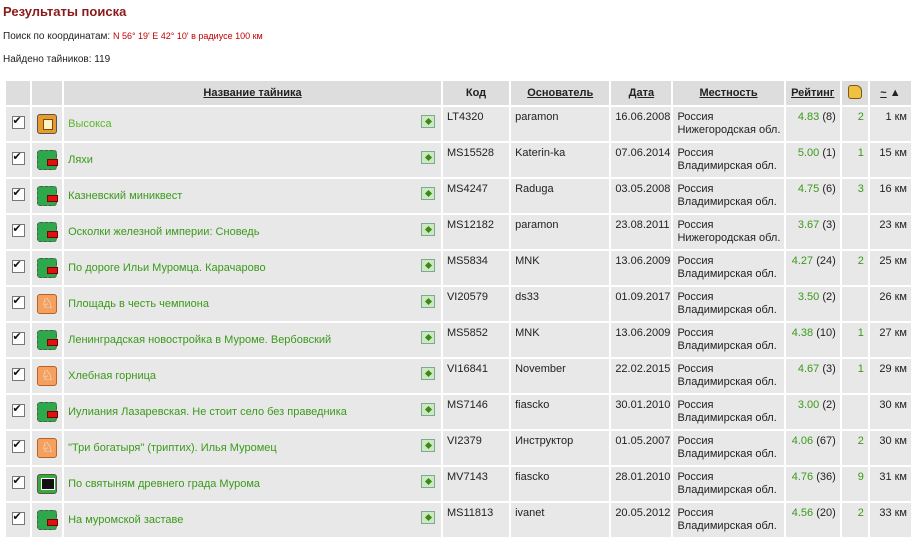 Image resolution: width=921 pixels, height=539 pixels. What do you see at coordinates (812, 93) in the screenshot?
I see `header-rating: Рейтинг` at bounding box center [812, 93].